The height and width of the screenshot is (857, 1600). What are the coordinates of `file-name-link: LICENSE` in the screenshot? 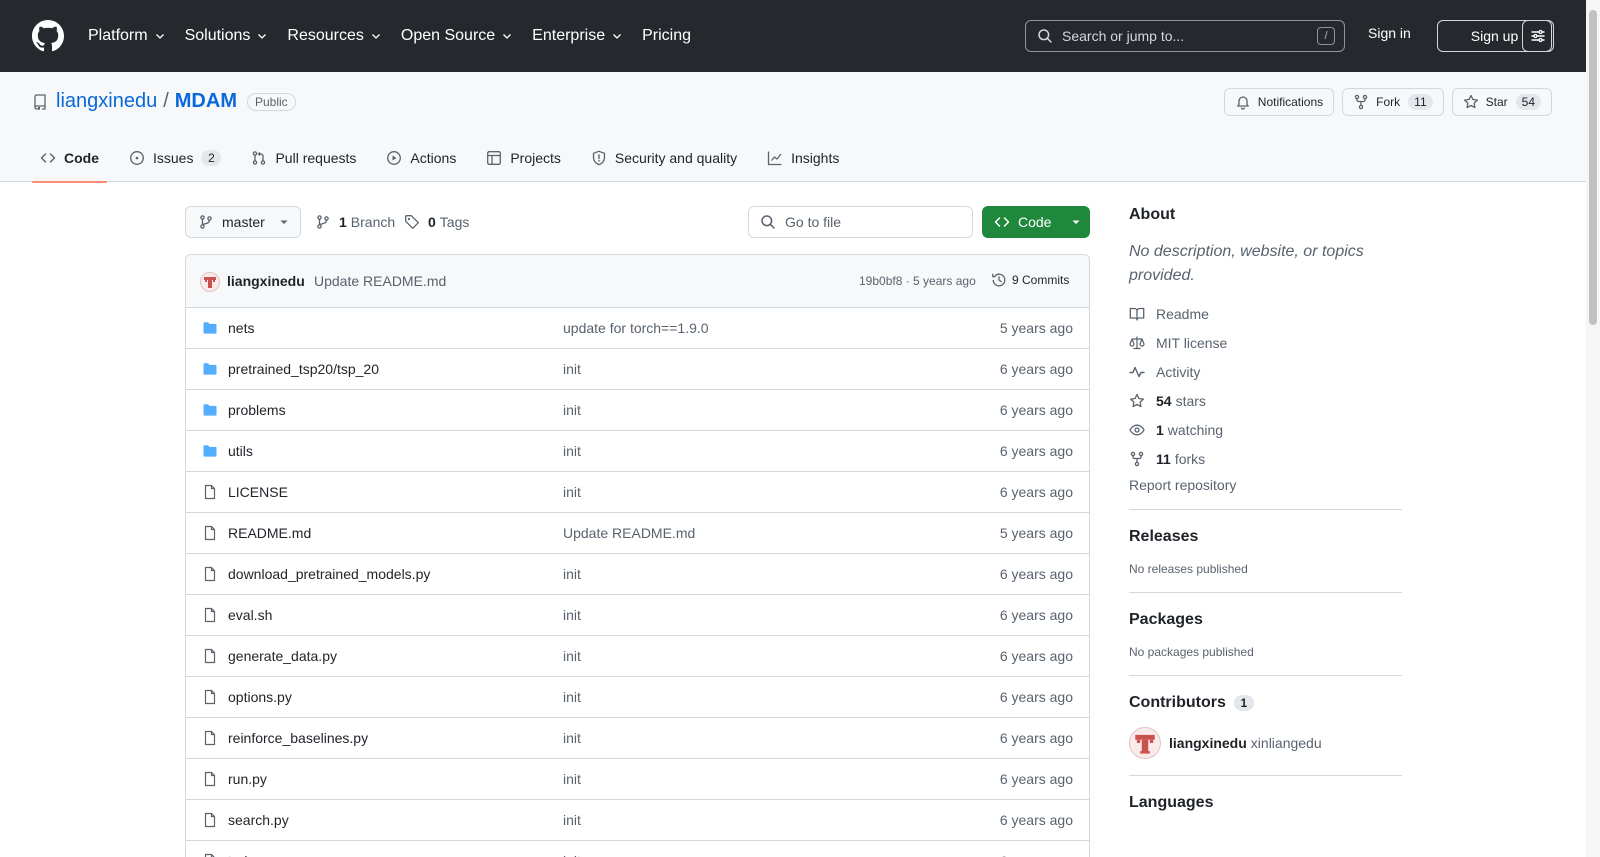 It's located at (258, 492).